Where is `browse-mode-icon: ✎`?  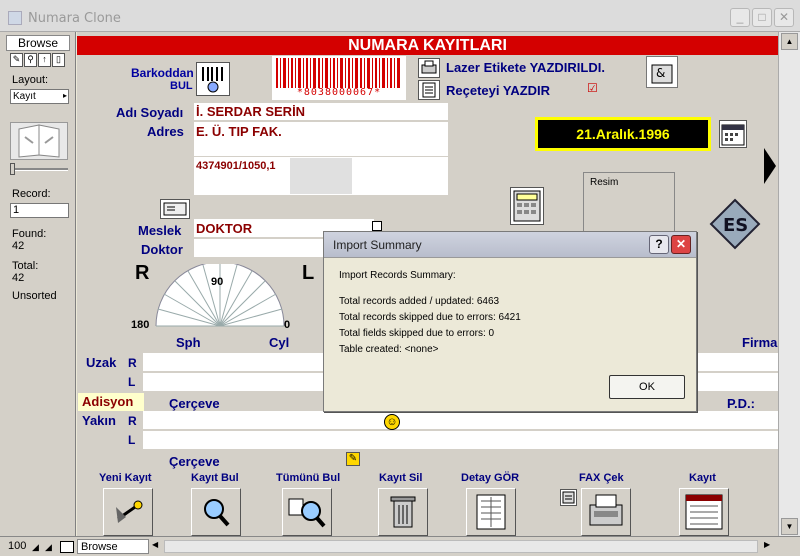 browse-mode-icon: ✎ is located at coordinates (16, 60).